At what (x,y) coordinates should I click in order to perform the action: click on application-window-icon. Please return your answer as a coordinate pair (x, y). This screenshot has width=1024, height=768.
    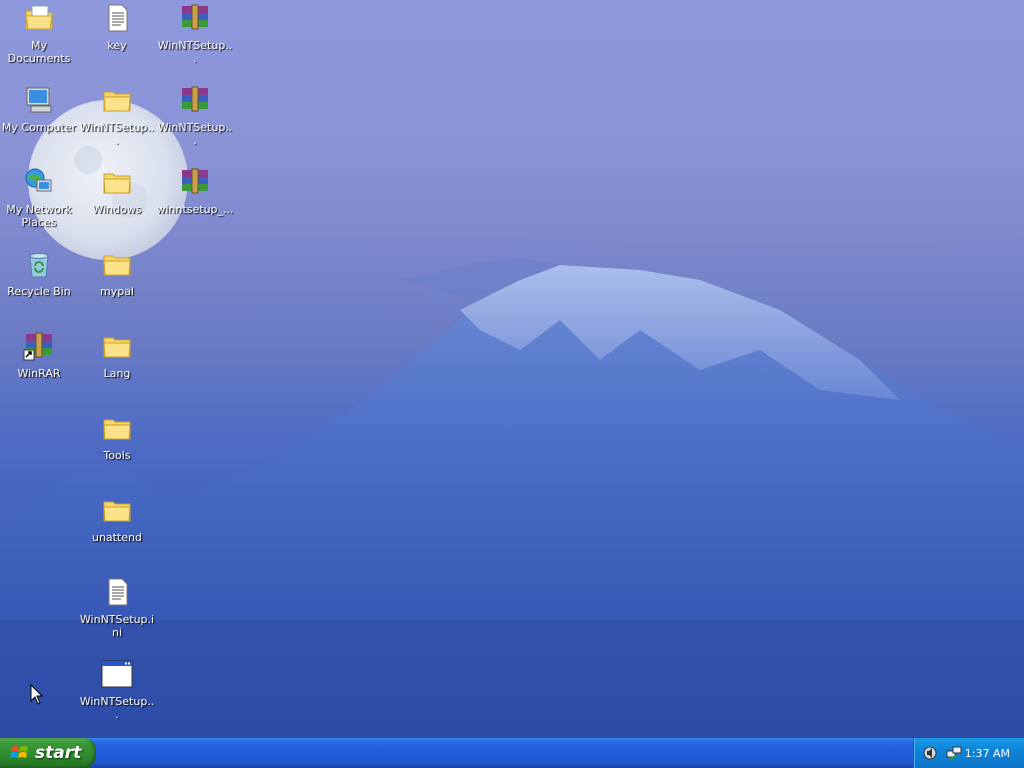
    Looking at the image, I should click on (117, 674).